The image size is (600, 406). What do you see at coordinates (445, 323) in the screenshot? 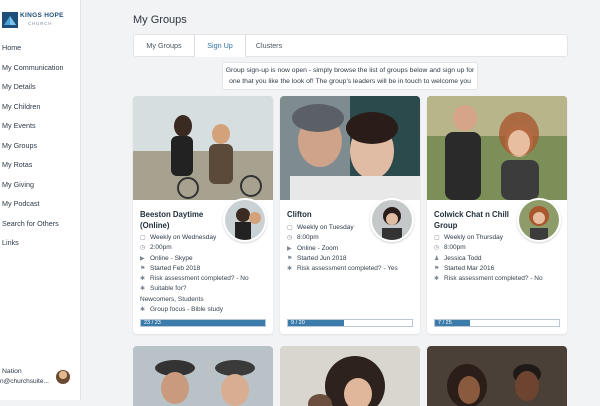
I see `capacity-label: 7 / 25` at bounding box center [445, 323].